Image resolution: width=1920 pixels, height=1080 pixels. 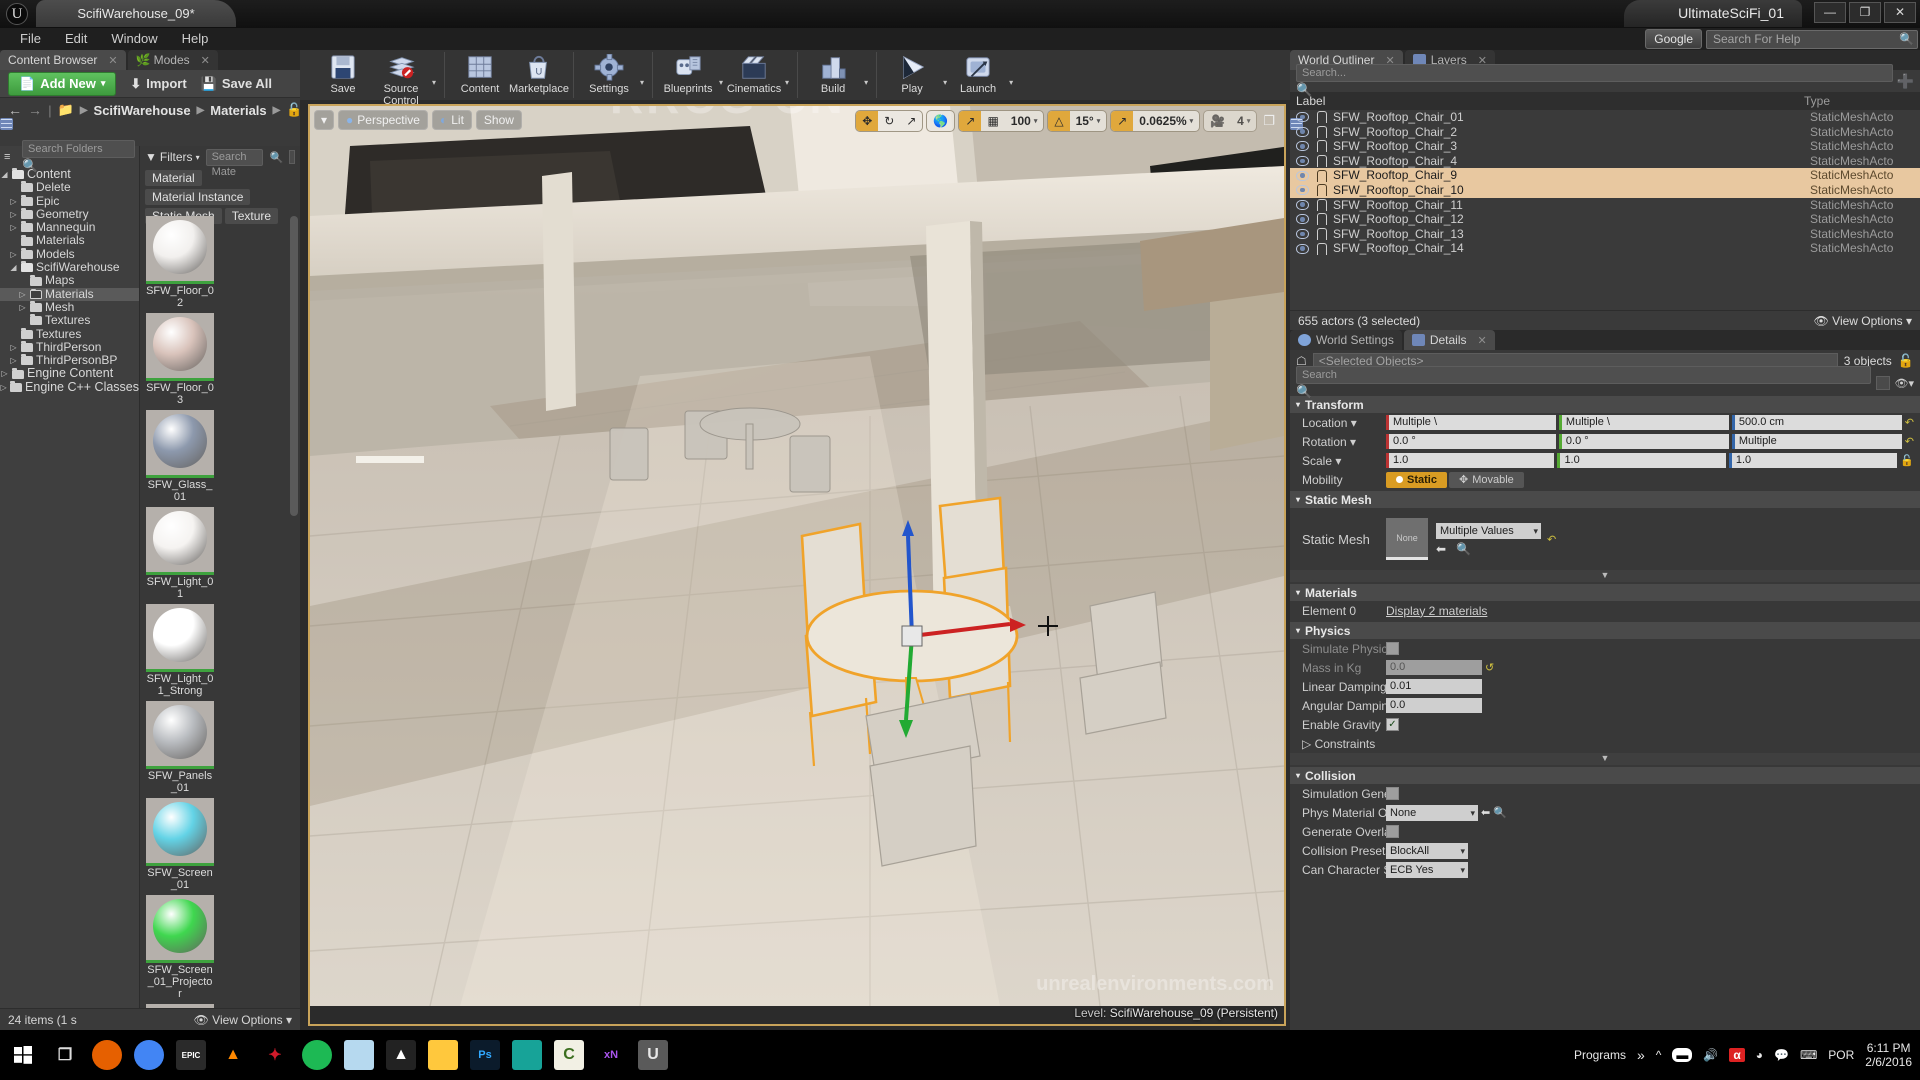 I want to click on firefox-icon, so click(x=107, y=1055).